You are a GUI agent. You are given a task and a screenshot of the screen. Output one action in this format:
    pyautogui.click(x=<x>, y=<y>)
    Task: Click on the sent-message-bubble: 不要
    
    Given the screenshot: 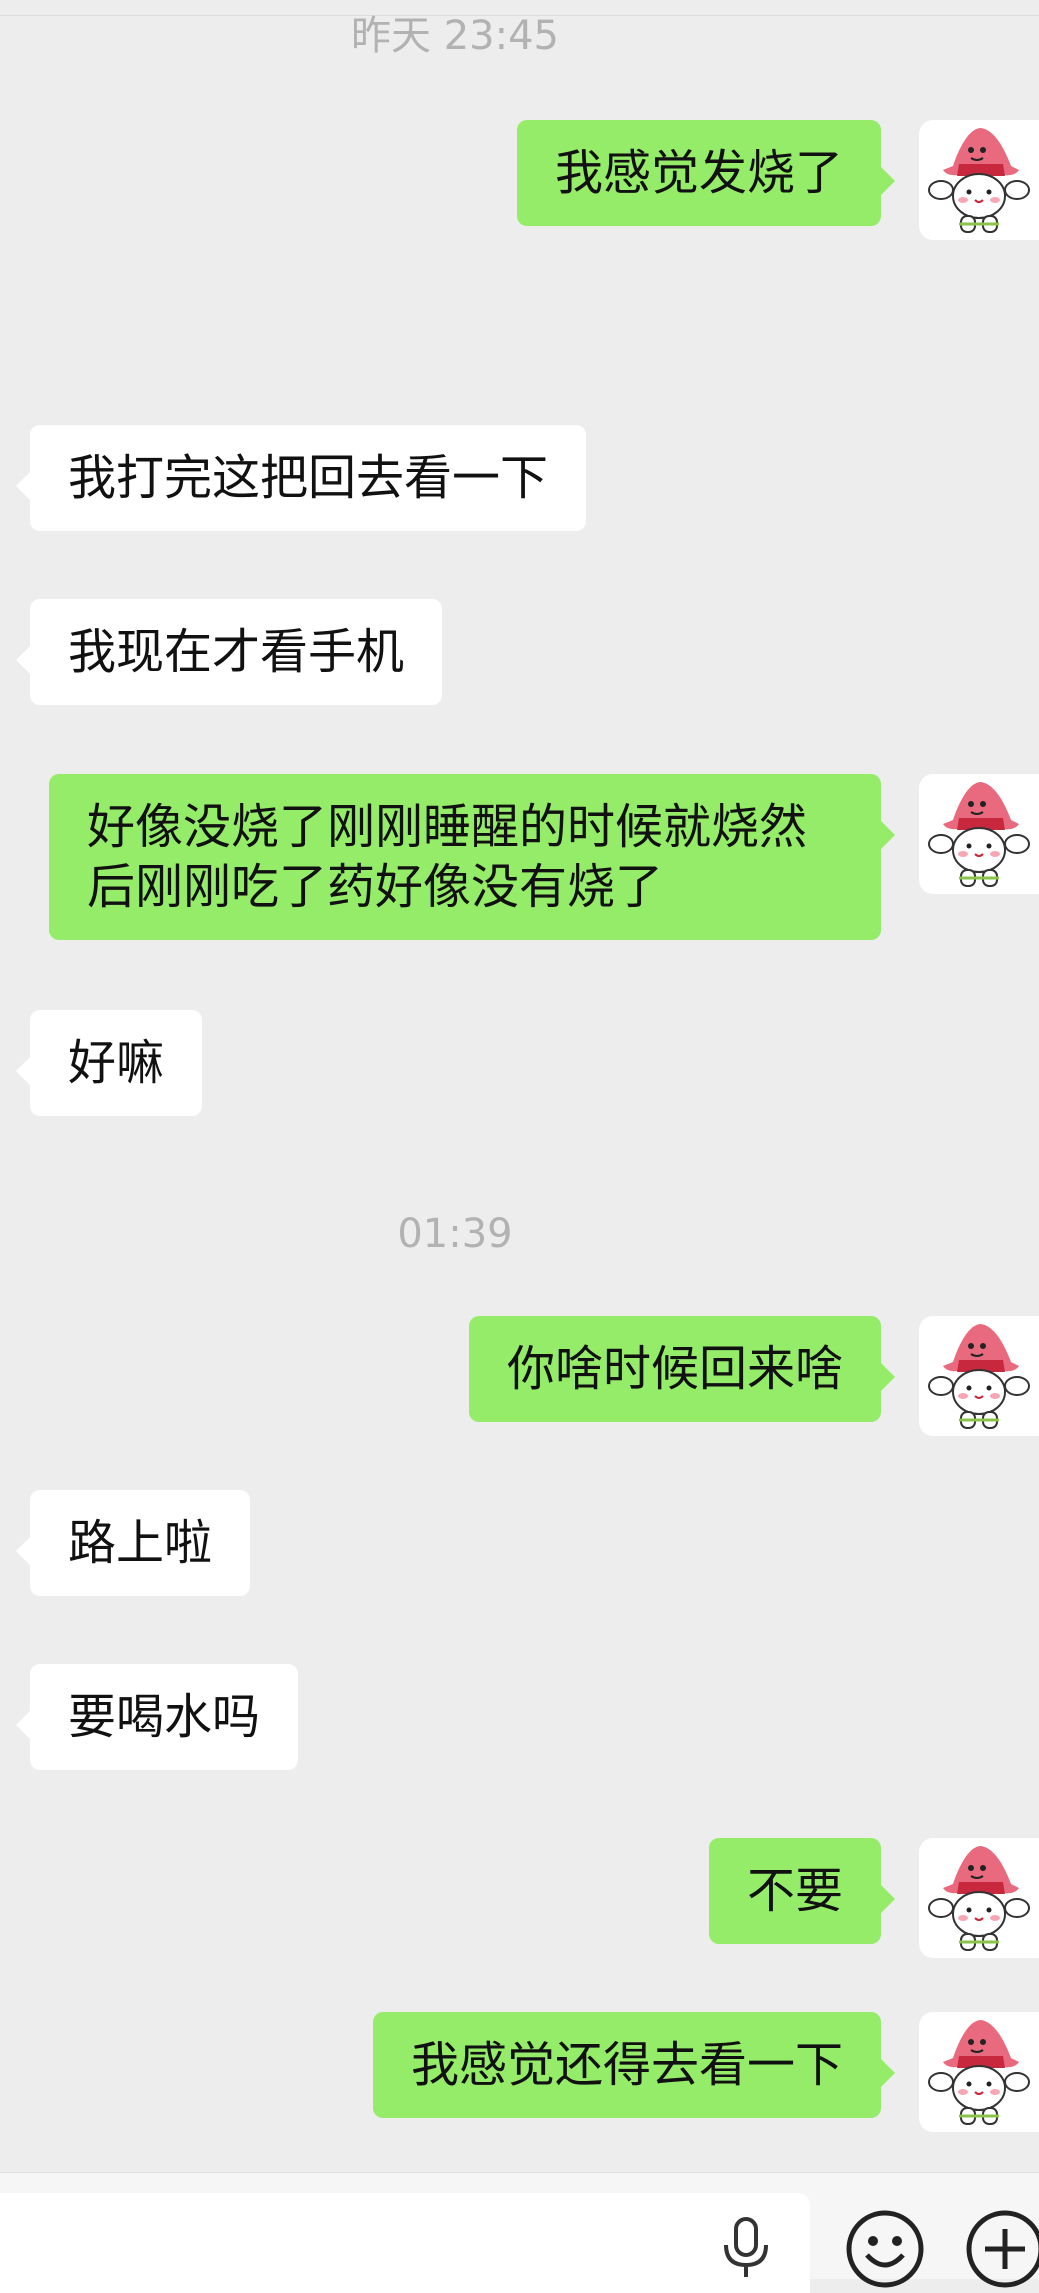 What is the action you would take?
    pyautogui.click(x=802, y=1891)
    